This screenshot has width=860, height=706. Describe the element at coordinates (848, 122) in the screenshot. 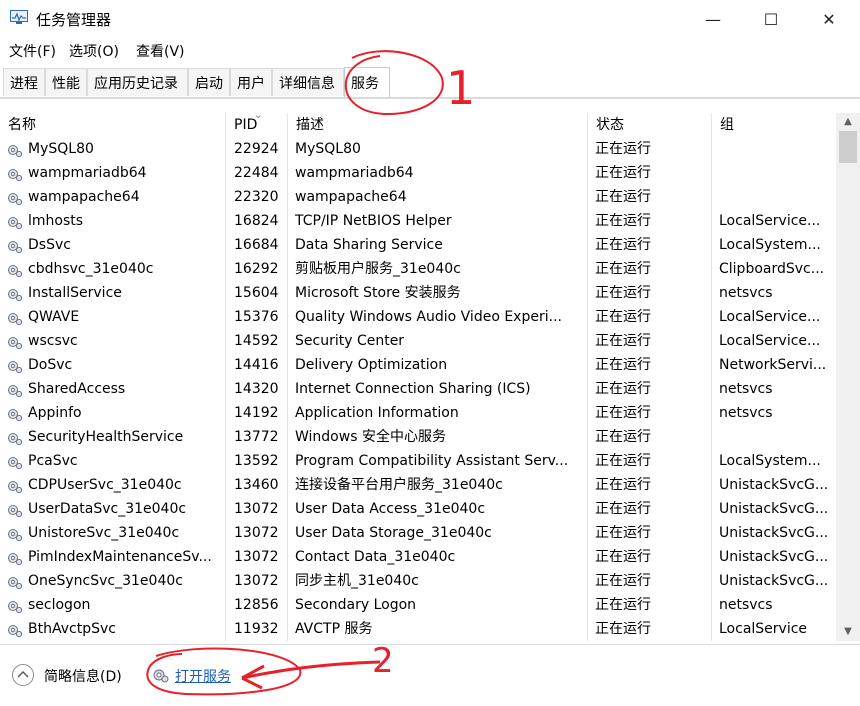

I see `scroll-up-arrow-icon: ▲` at that location.